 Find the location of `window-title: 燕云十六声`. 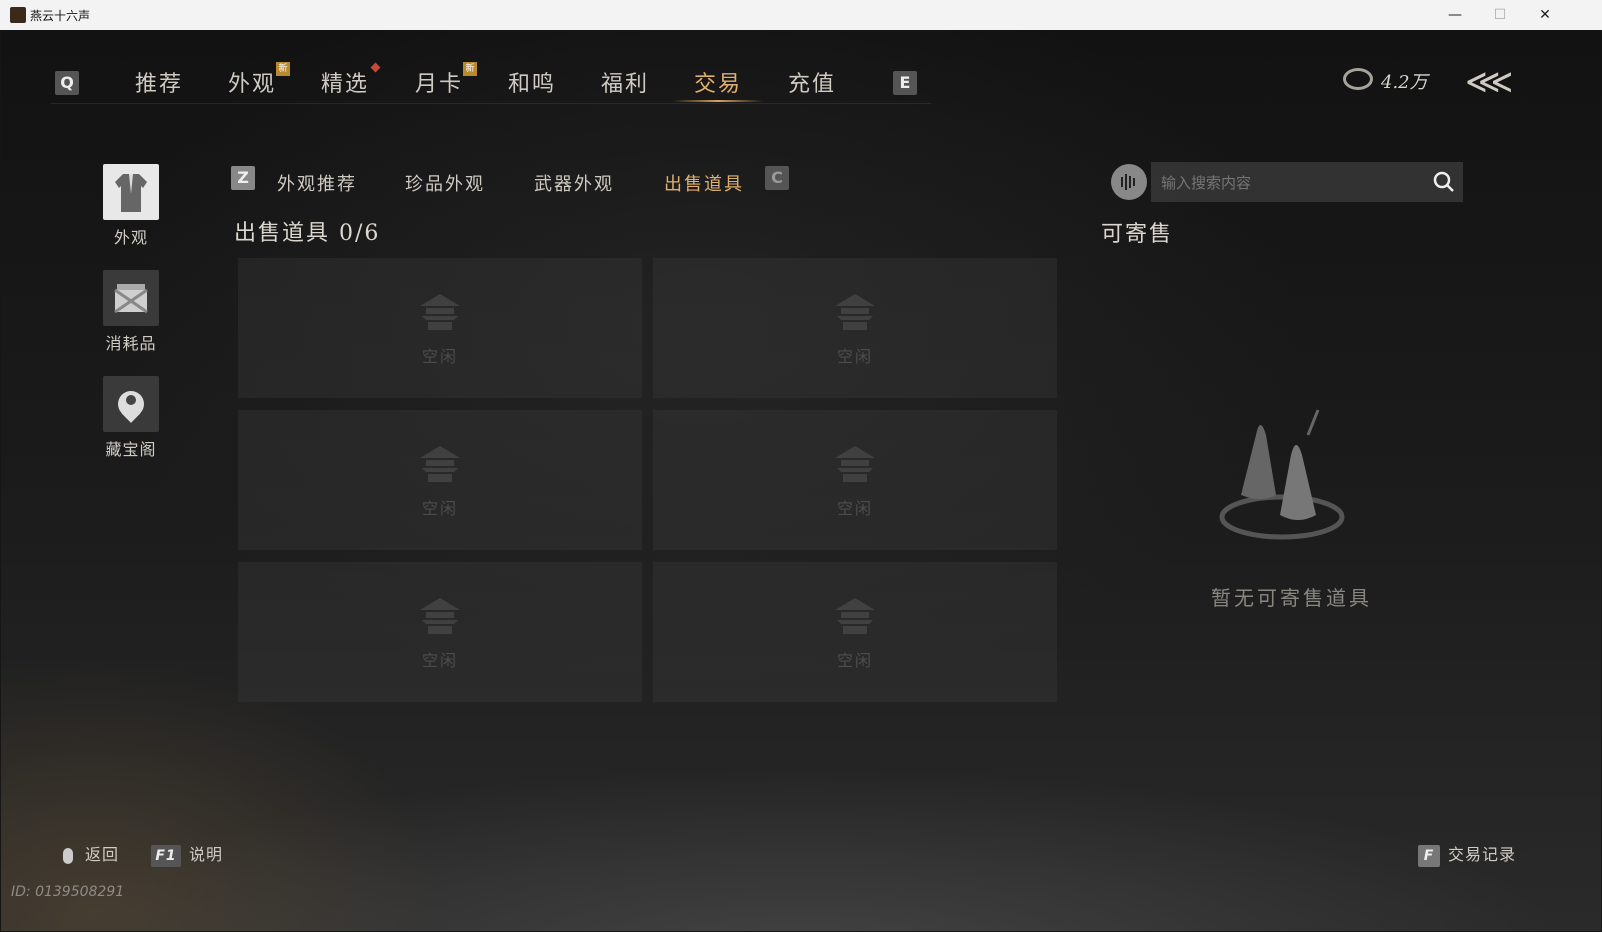

window-title: 燕云十六声 is located at coordinates (60, 16).